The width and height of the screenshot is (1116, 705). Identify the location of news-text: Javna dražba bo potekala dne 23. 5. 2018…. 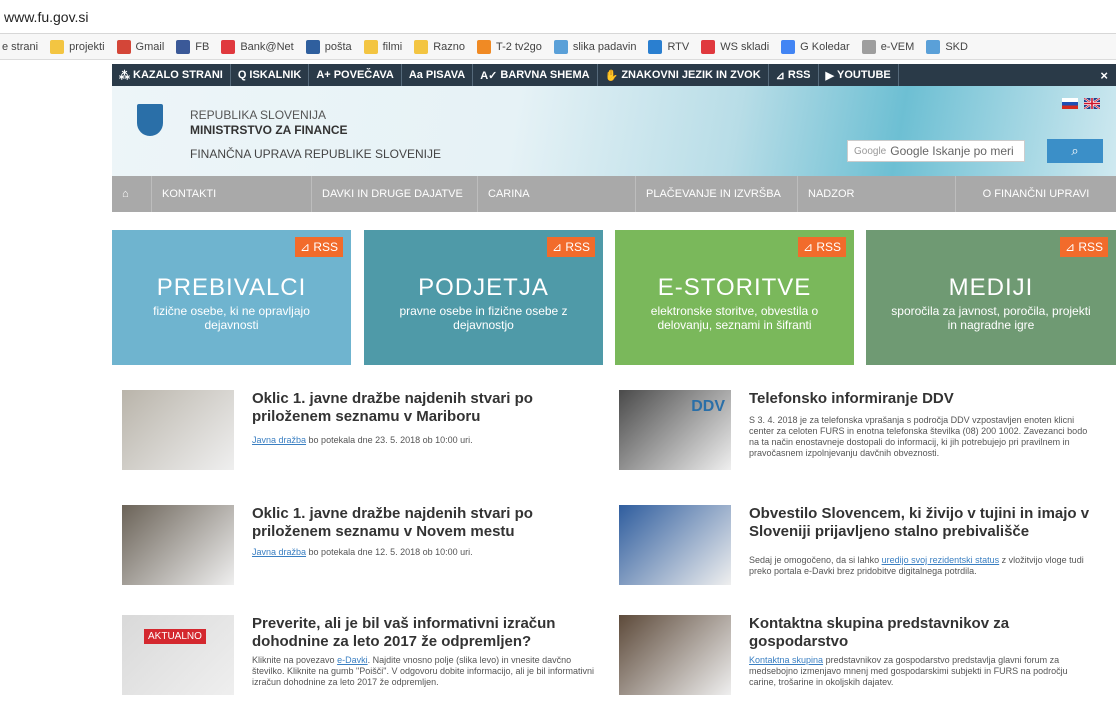
(424, 440).